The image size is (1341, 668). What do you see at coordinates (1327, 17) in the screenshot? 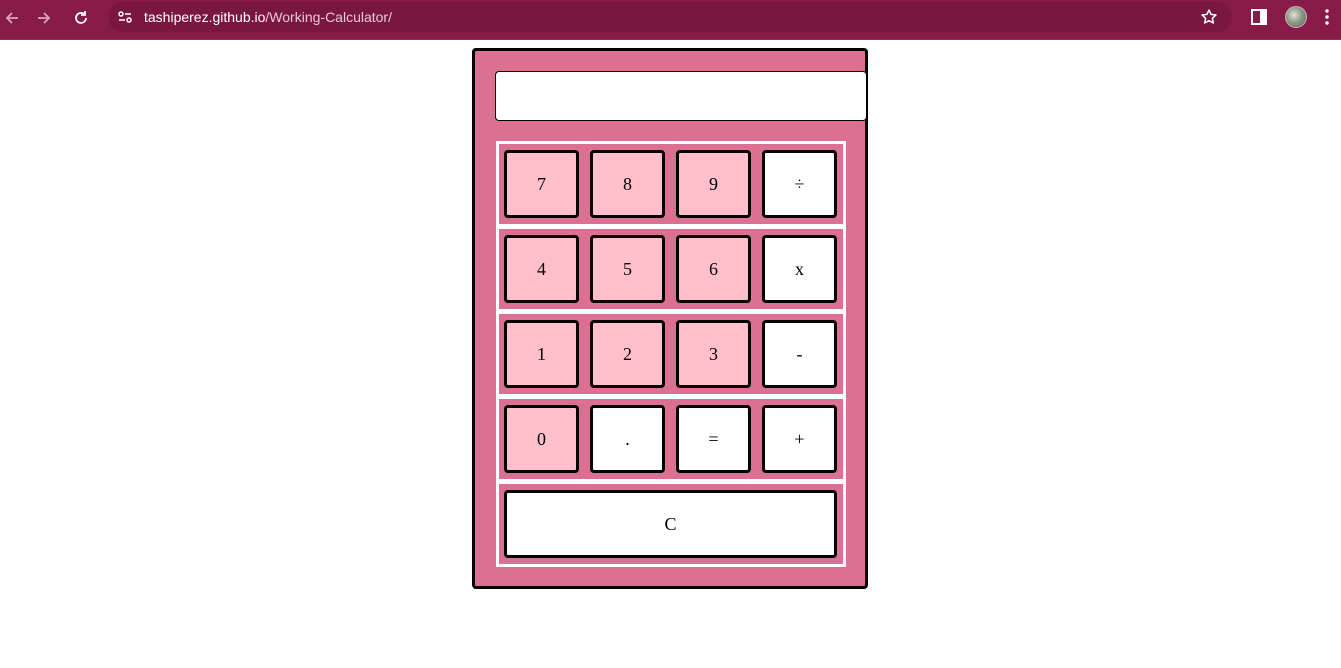
I see `kebab-menu-icon` at bounding box center [1327, 17].